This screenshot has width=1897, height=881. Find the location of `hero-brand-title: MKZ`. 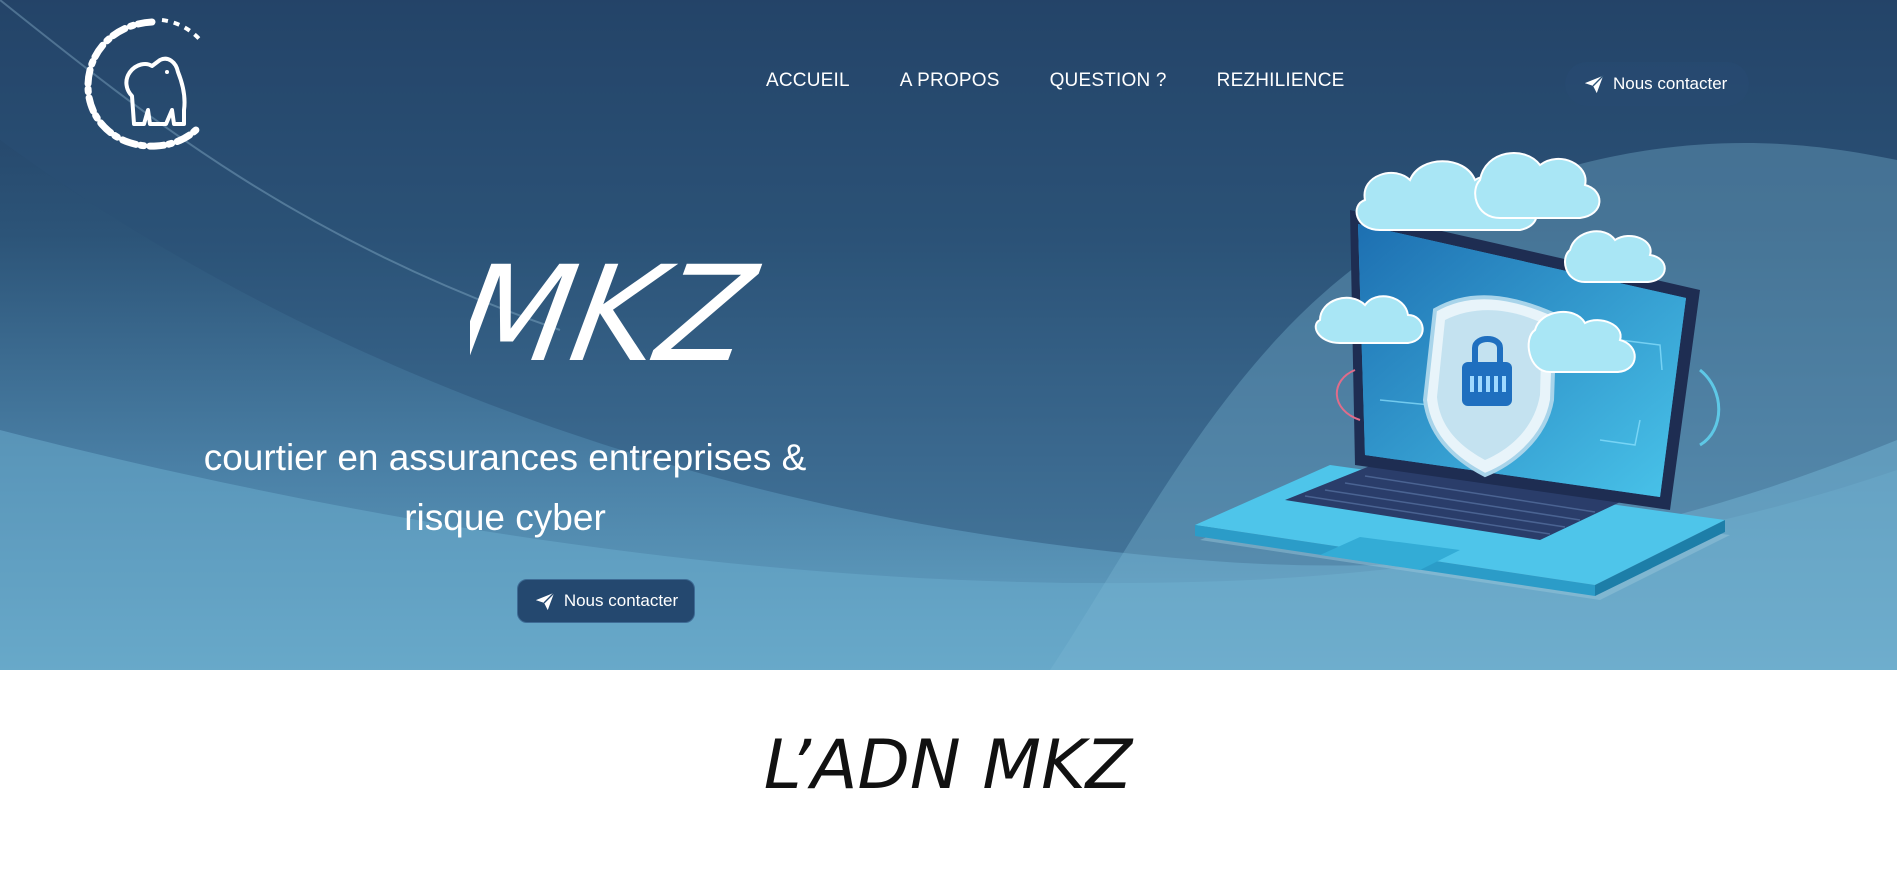

hero-brand-title: MKZ is located at coordinates (618, 309).